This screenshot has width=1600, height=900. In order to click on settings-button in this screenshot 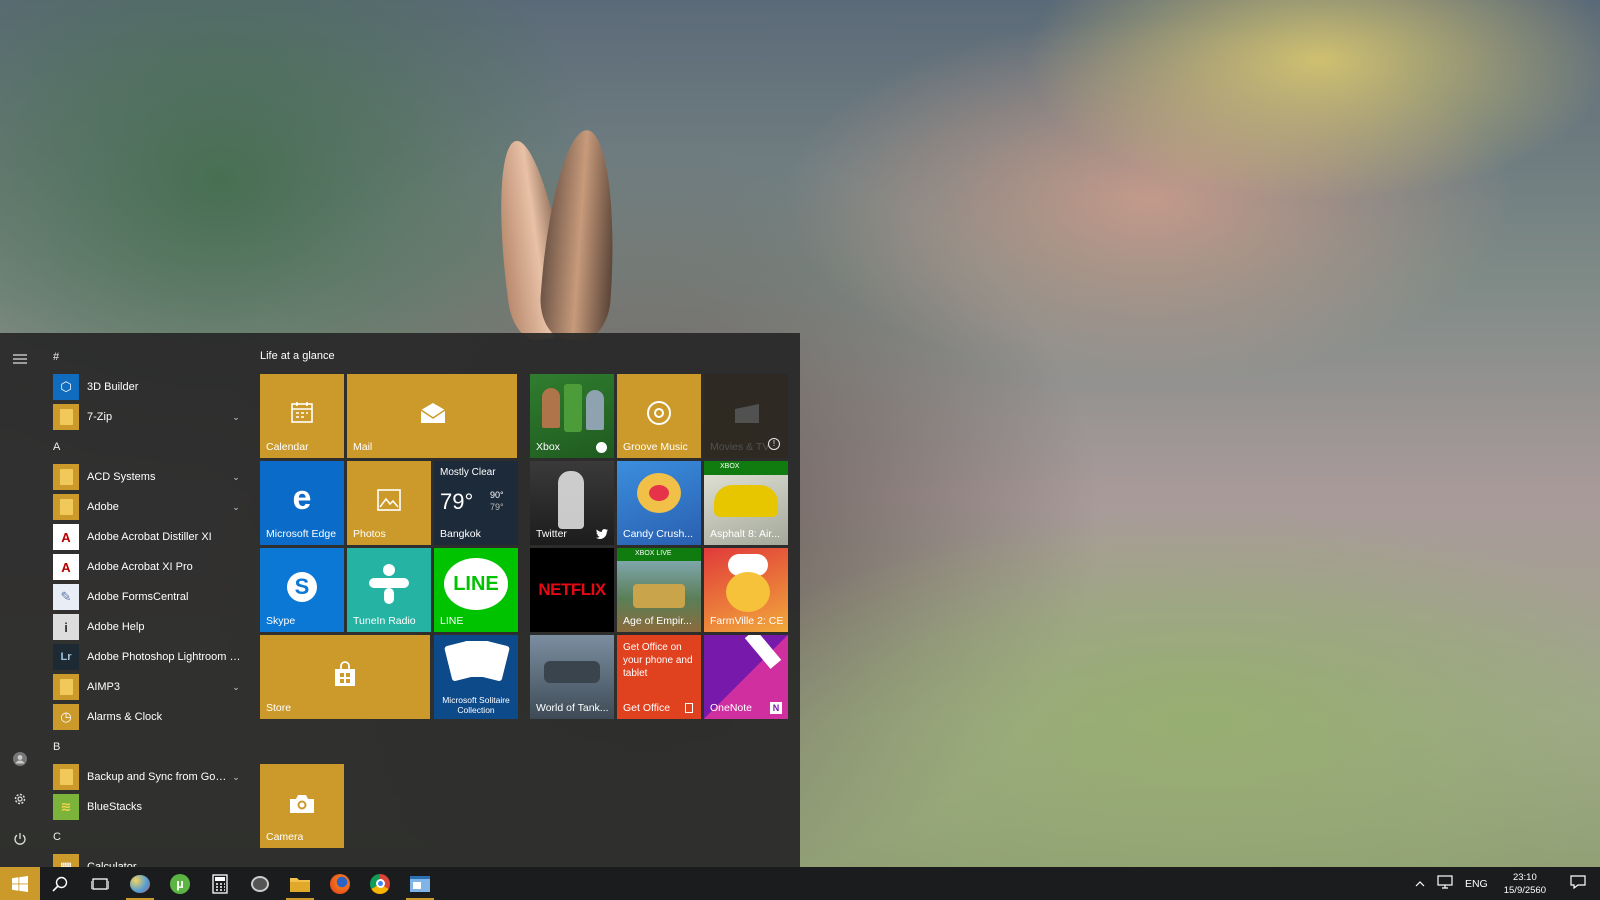, I will do `click(20, 799)`.